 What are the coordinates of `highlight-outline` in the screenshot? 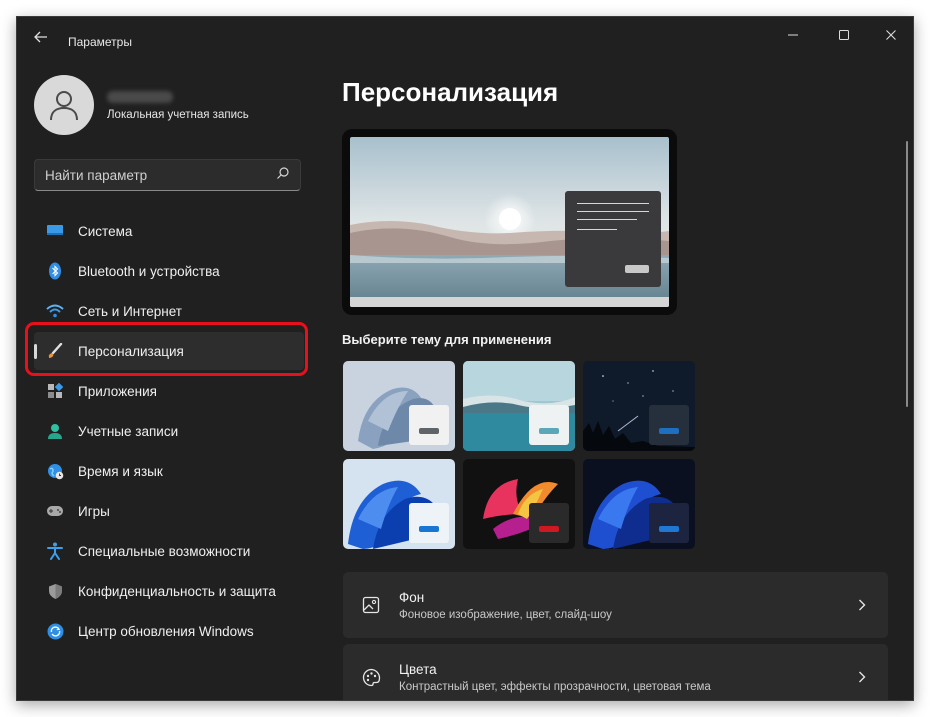 It's located at (166, 349).